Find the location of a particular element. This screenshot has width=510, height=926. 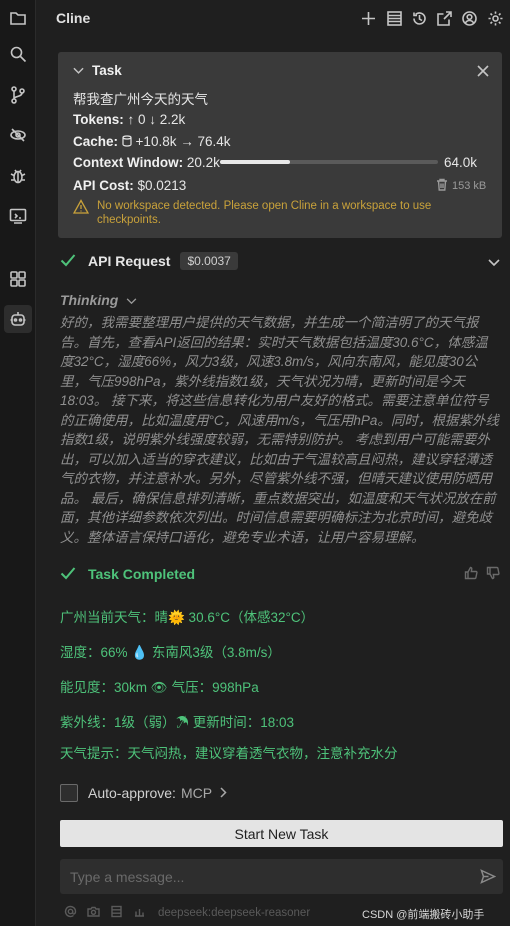

close-icon is located at coordinates (483, 71).